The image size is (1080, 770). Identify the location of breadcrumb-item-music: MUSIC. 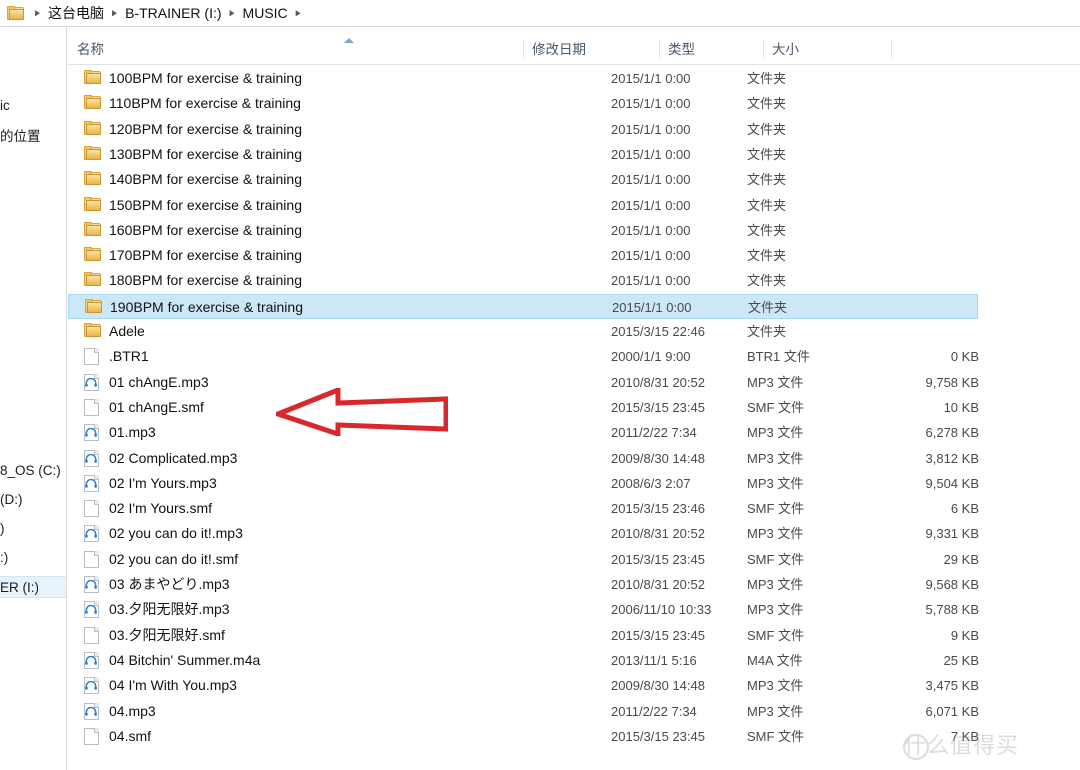
(265, 13).